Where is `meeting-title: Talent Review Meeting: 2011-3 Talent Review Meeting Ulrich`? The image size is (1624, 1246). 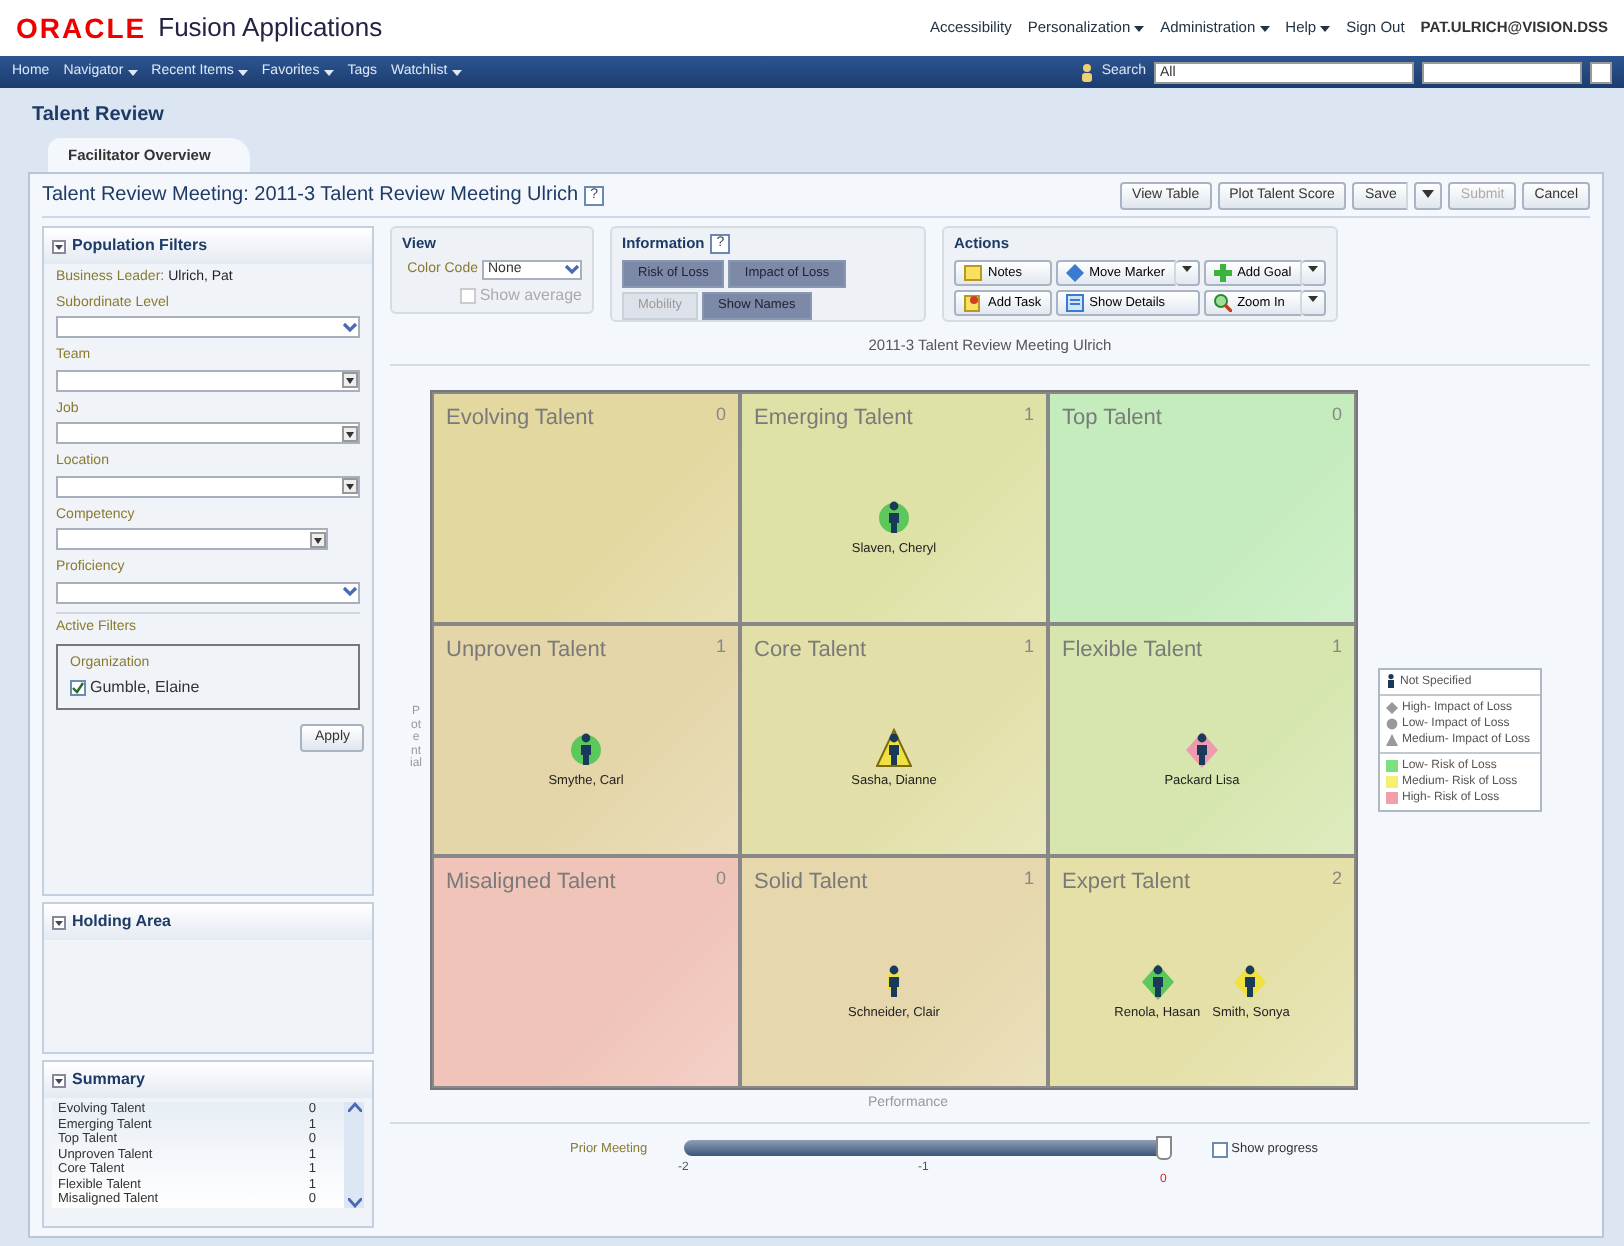 meeting-title: Talent Review Meeting: 2011-3 Talent Review Meeting Ulrich is located at coordinates (310, 196).